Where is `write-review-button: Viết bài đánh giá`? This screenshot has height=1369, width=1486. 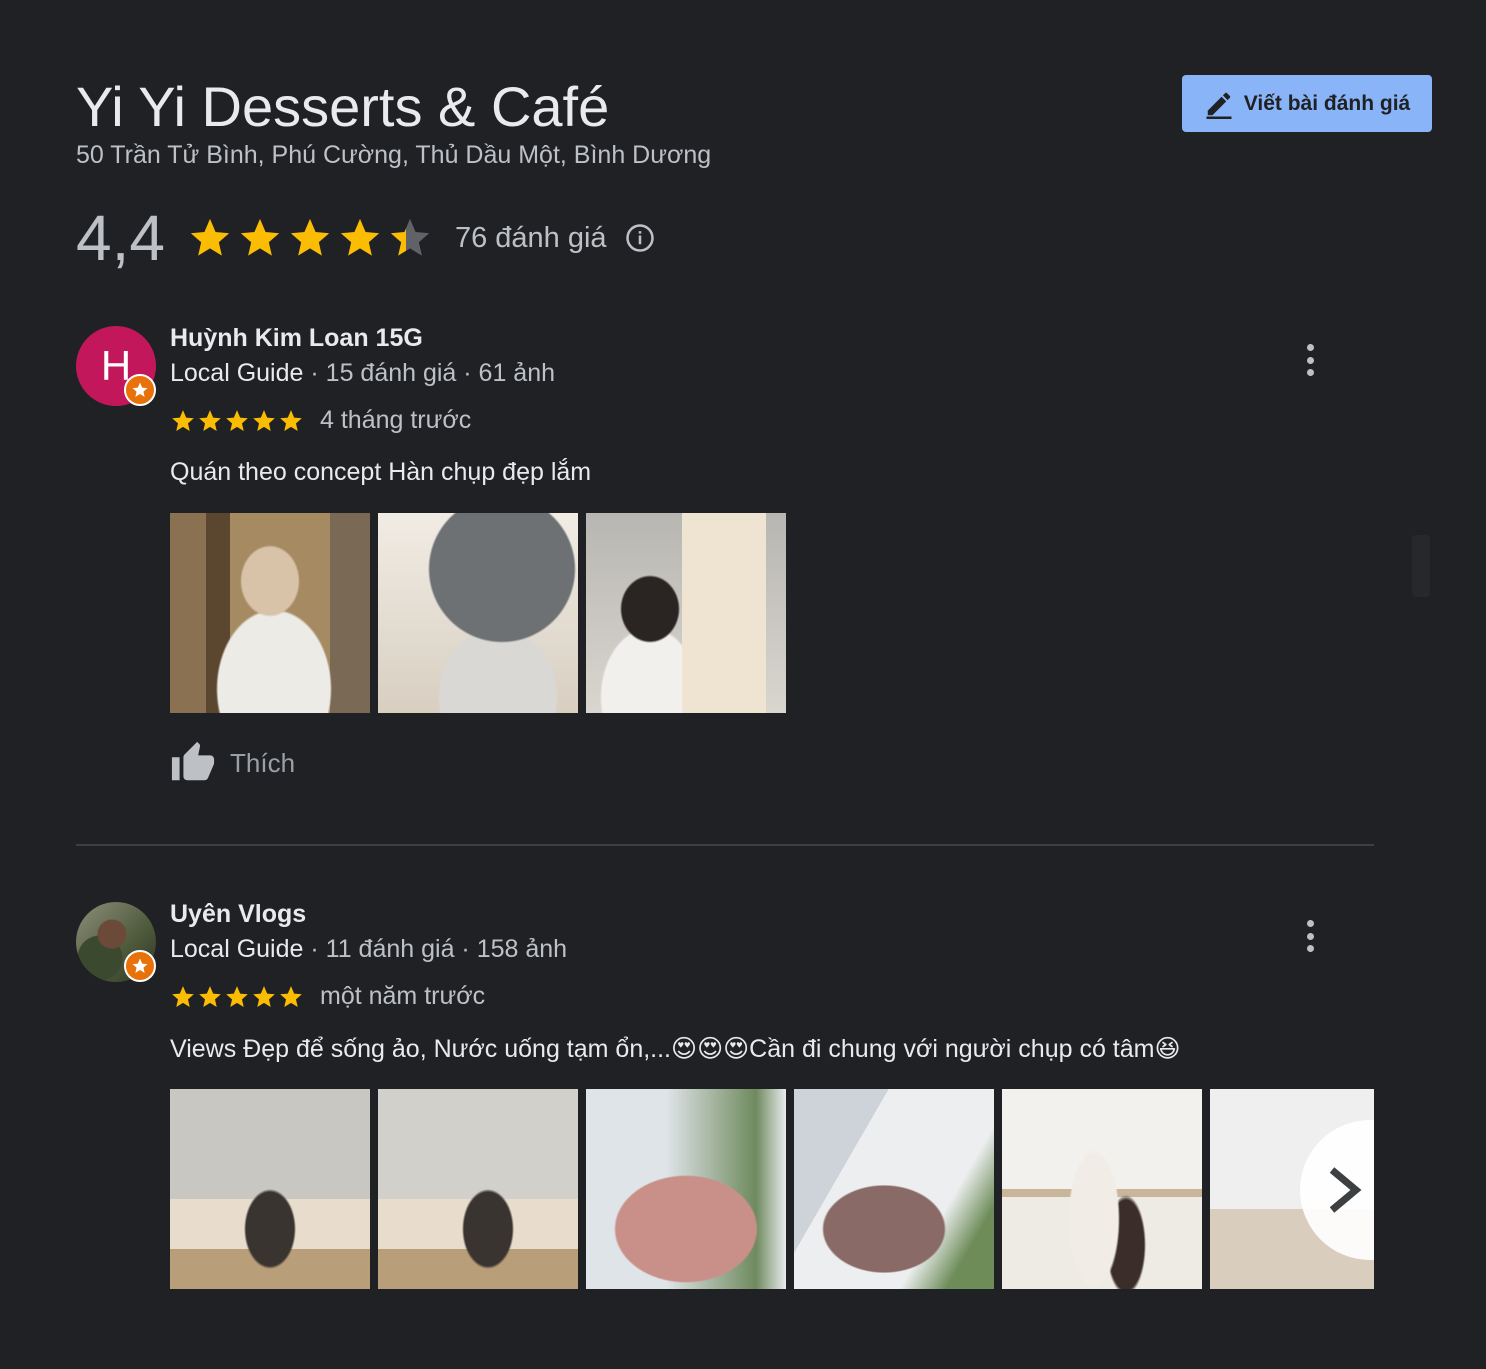 write-review-button: Viết bài đánh giá is located at coordinates (1307, 103).